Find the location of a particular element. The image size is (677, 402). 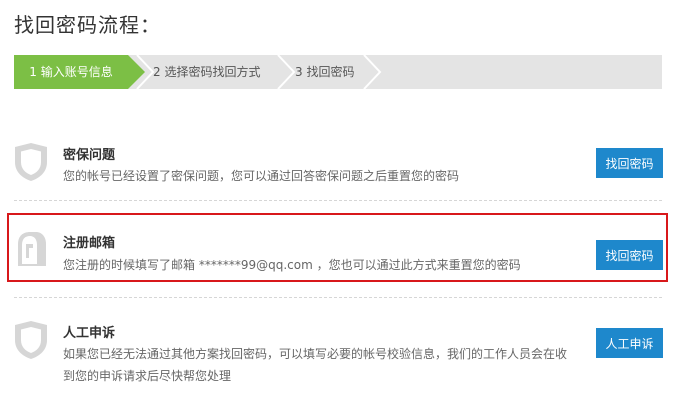

mailbox-icon is located at coordinates (32, 249).